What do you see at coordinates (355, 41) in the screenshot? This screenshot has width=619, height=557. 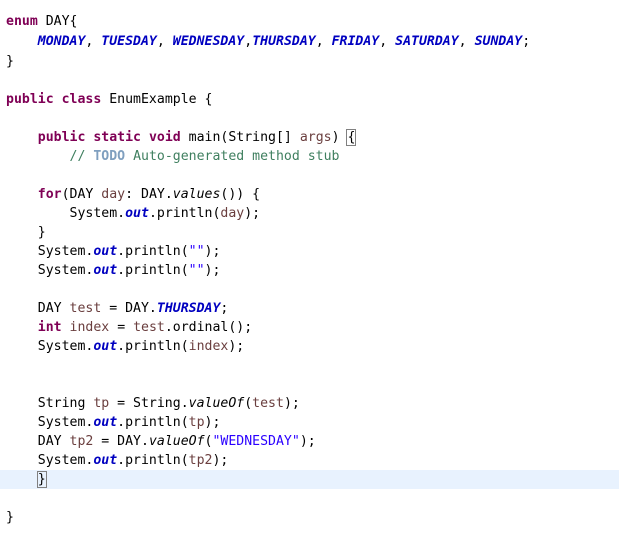 I see `enum-constant: FRIDAY` at bounding box center [355, 41].